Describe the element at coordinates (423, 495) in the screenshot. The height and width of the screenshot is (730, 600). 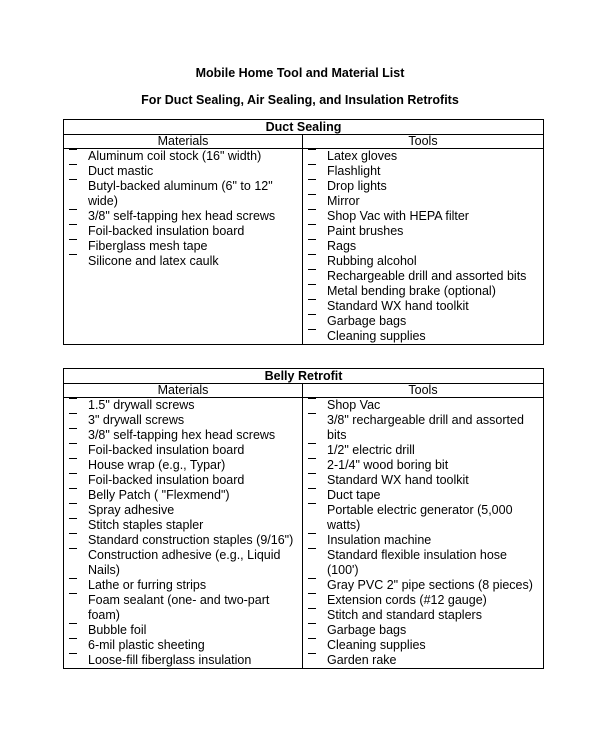
I see `list-item: Duct tape` at that location.